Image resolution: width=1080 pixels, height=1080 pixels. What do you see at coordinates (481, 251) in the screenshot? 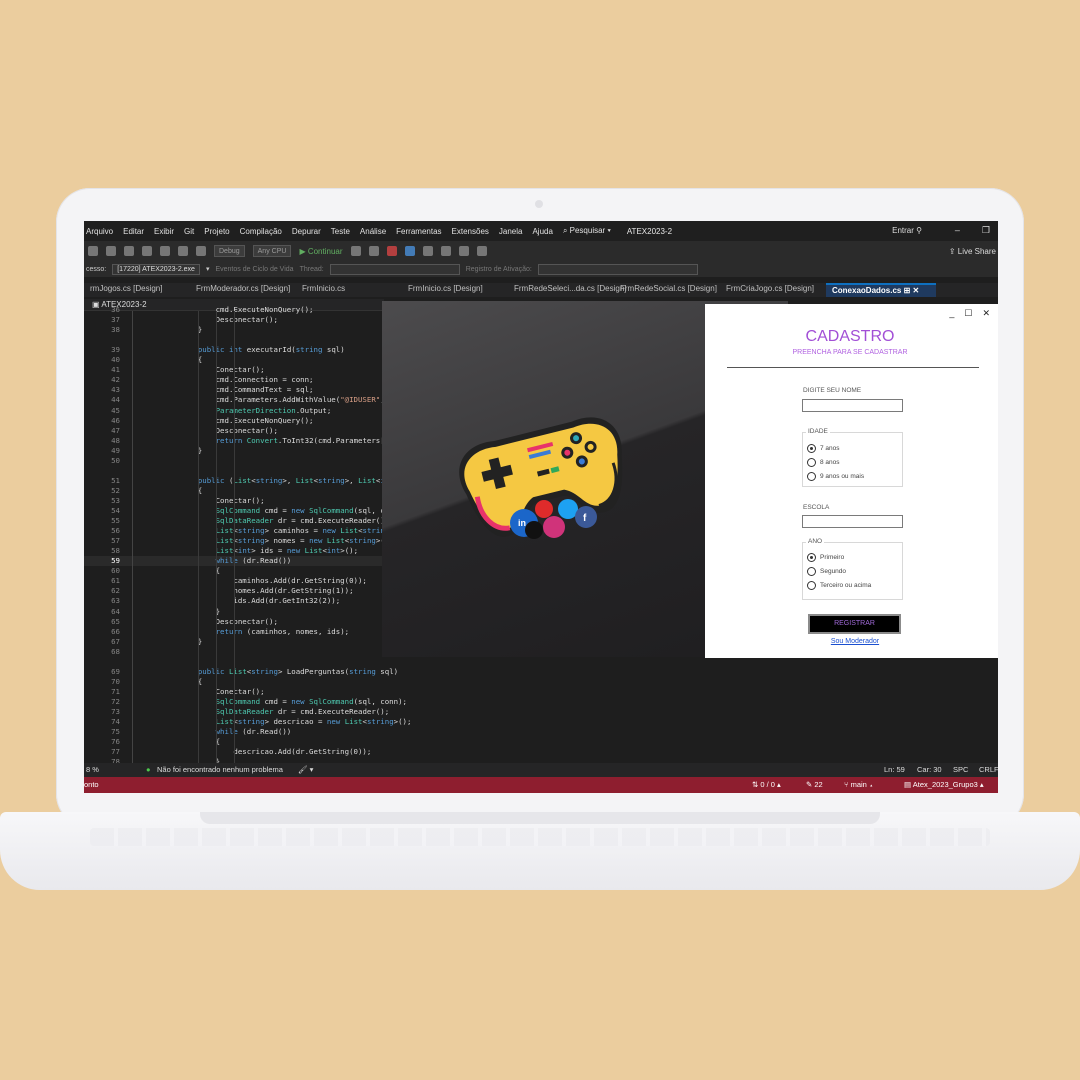
I see `bookmark-next-icon` at bounding box center [481, 251].